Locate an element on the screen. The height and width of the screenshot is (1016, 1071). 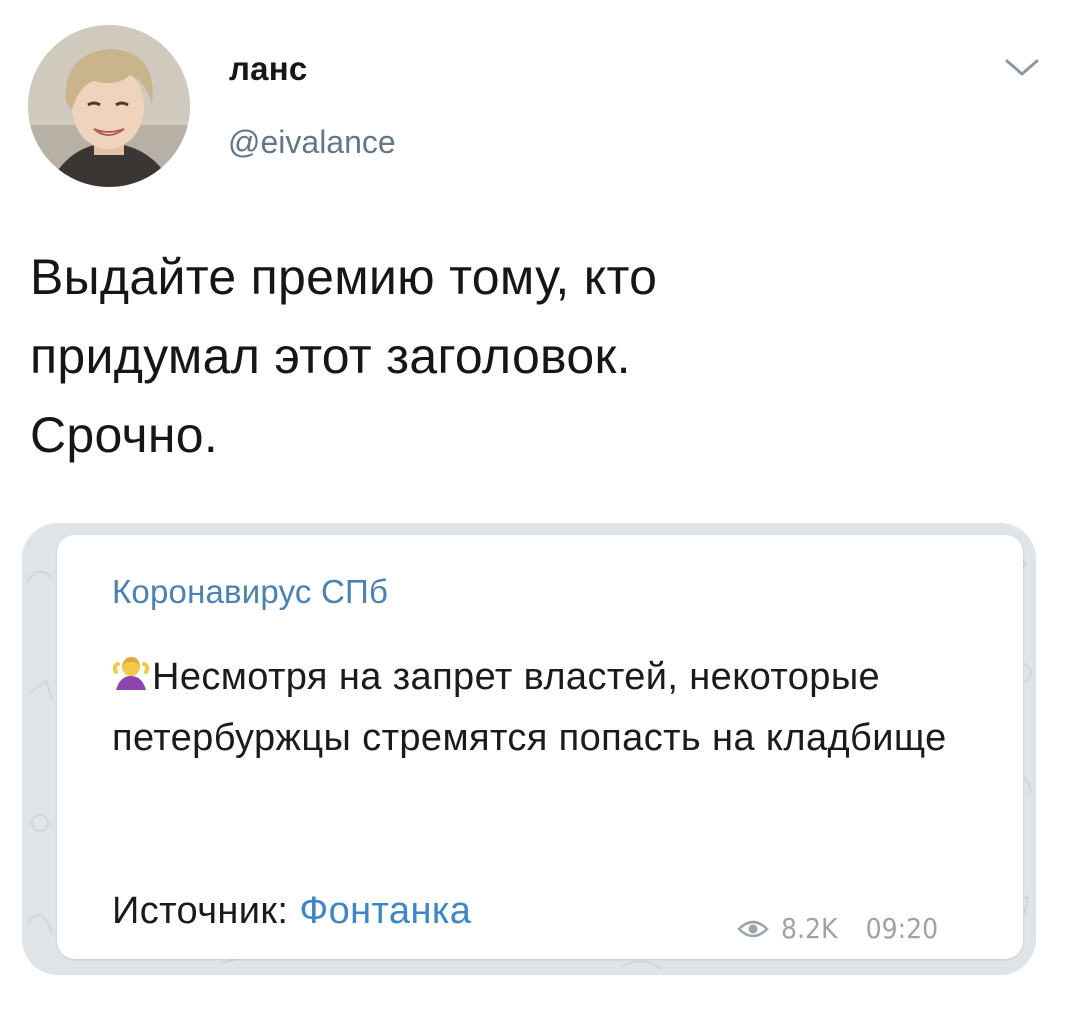
view-count: 8.2K is located at coordinates (809, 928).